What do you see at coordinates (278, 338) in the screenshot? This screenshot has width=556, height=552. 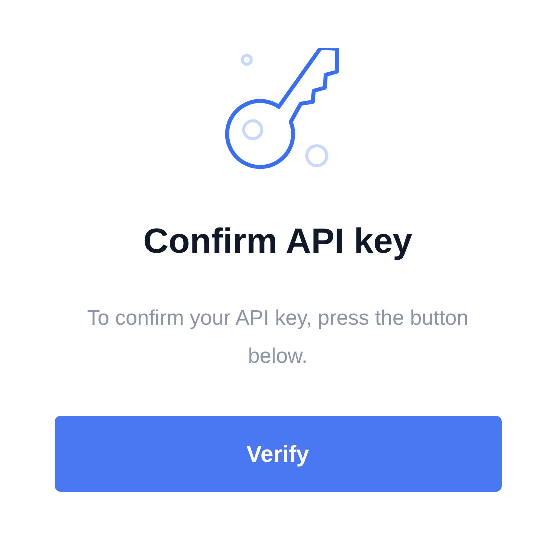 I see `description: To confirm your API key, press the button below.` at bounding box center [278, 338].